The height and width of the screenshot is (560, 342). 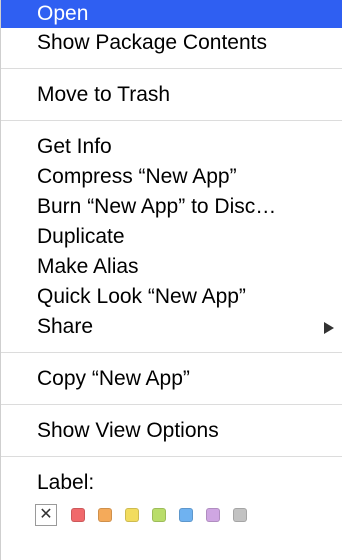 I want to click on label-purple-swatch, so click(x=213, y=515).